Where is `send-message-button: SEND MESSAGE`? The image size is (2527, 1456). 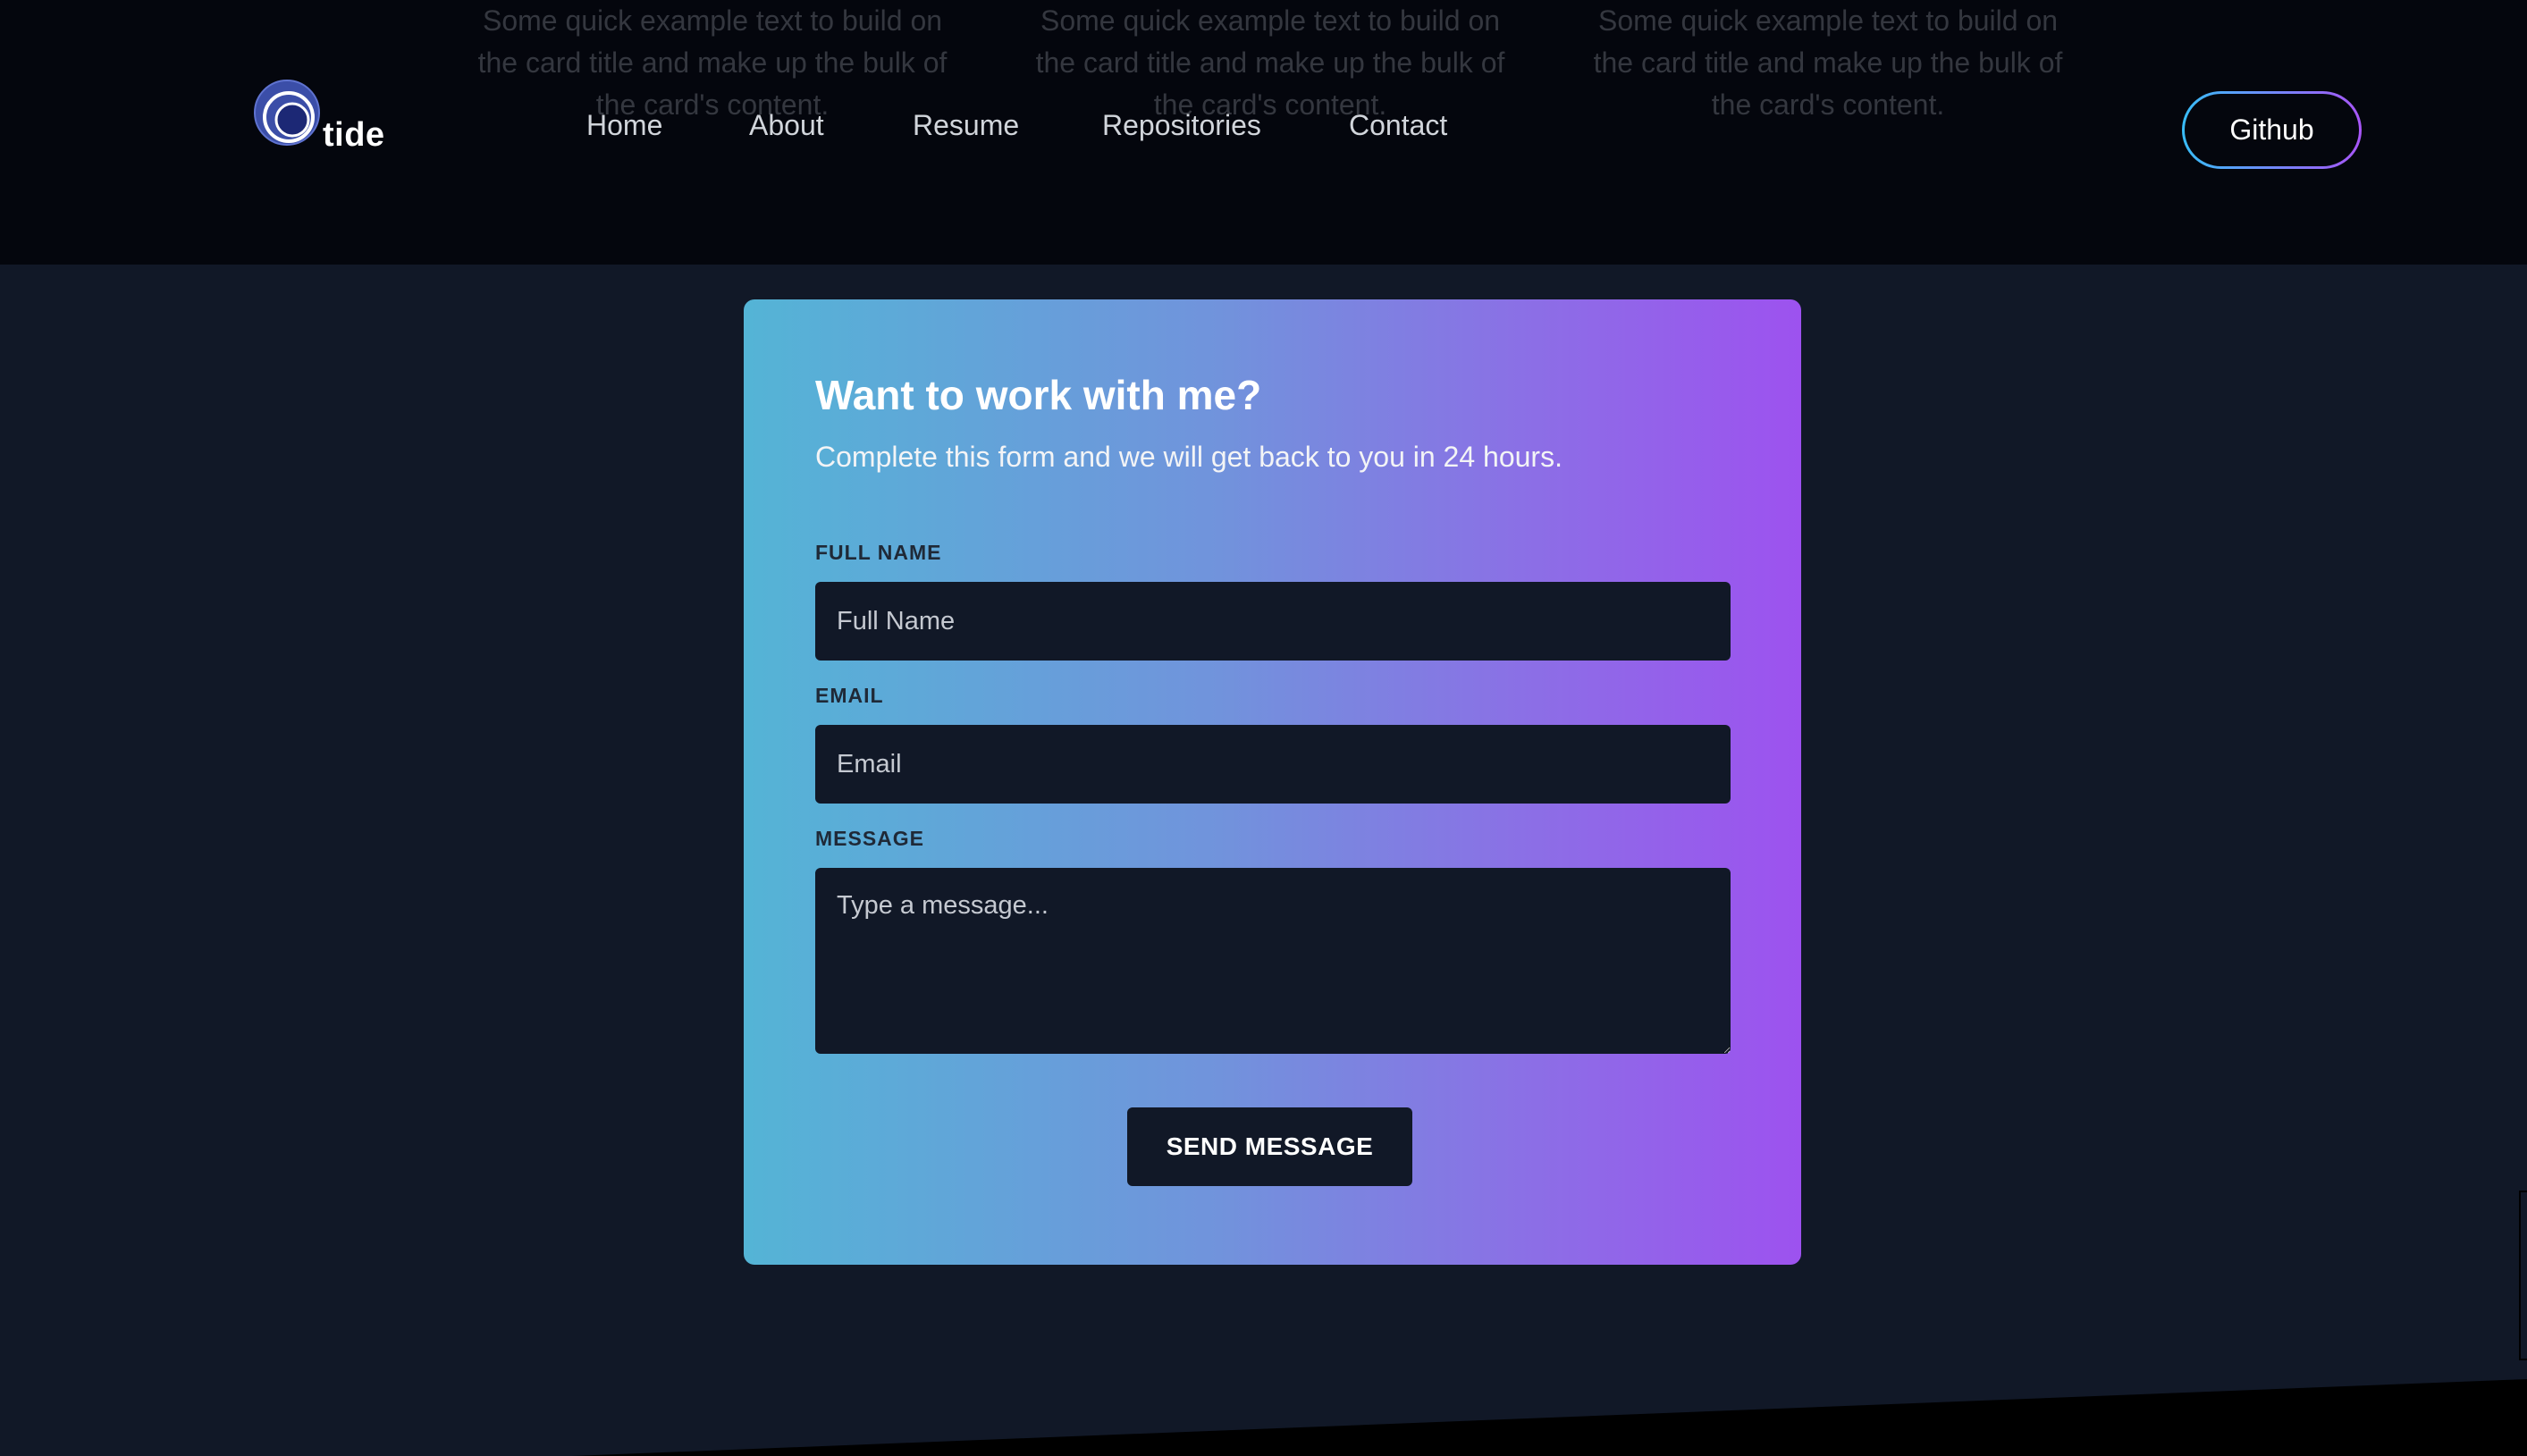
send-message-button: SEND MESSAGE is located at coordinates (1269, 1147).